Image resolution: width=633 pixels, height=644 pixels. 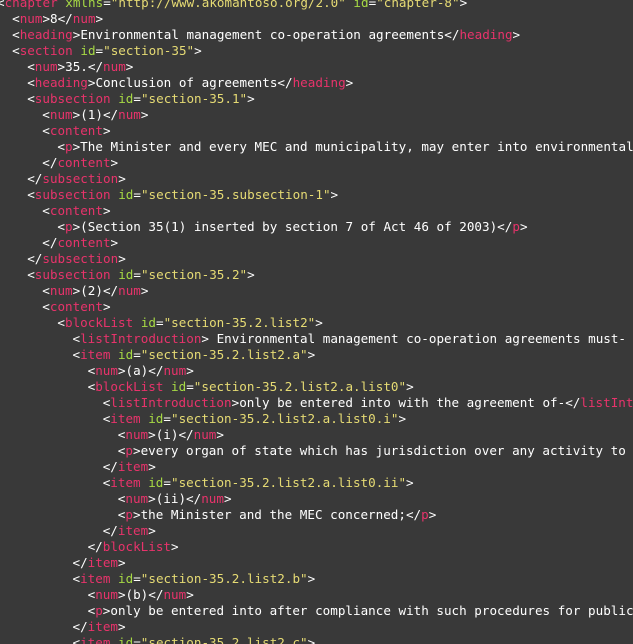 I want to click on code-text: >(ii)</, so click(x=175, y=498).